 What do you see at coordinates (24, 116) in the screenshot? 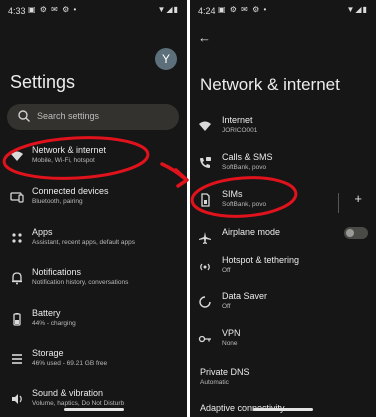
I see `search-icon` at bounding box center [24, 116].